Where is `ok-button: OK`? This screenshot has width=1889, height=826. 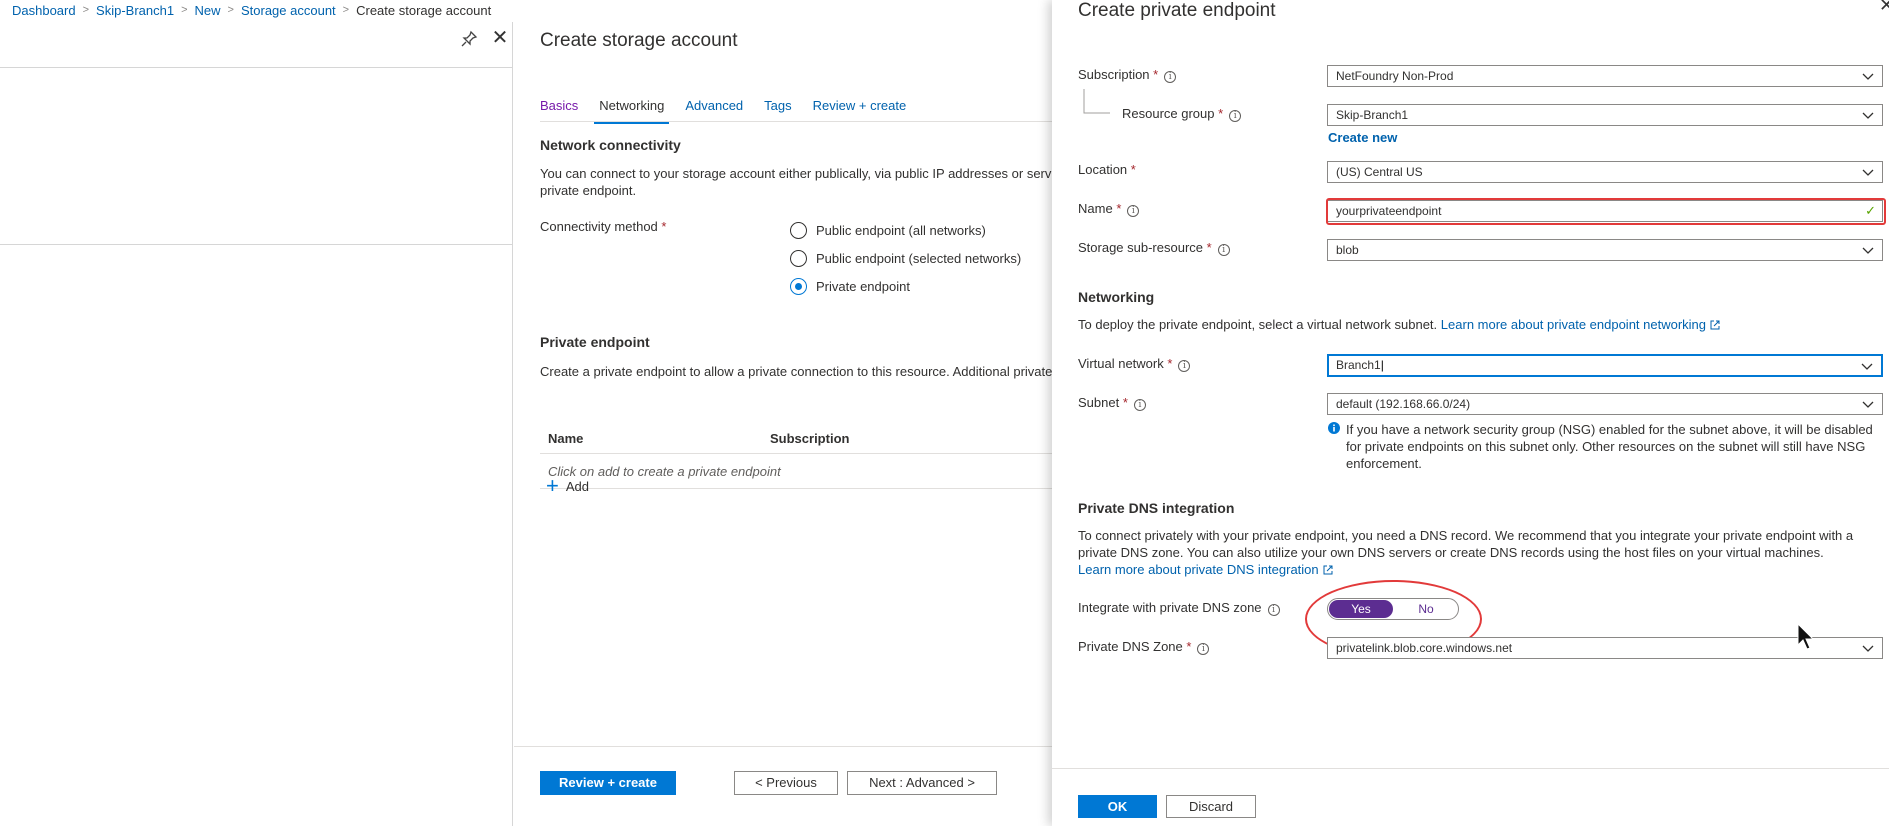 ok-button: OK is located at coordinates (1117, 806).